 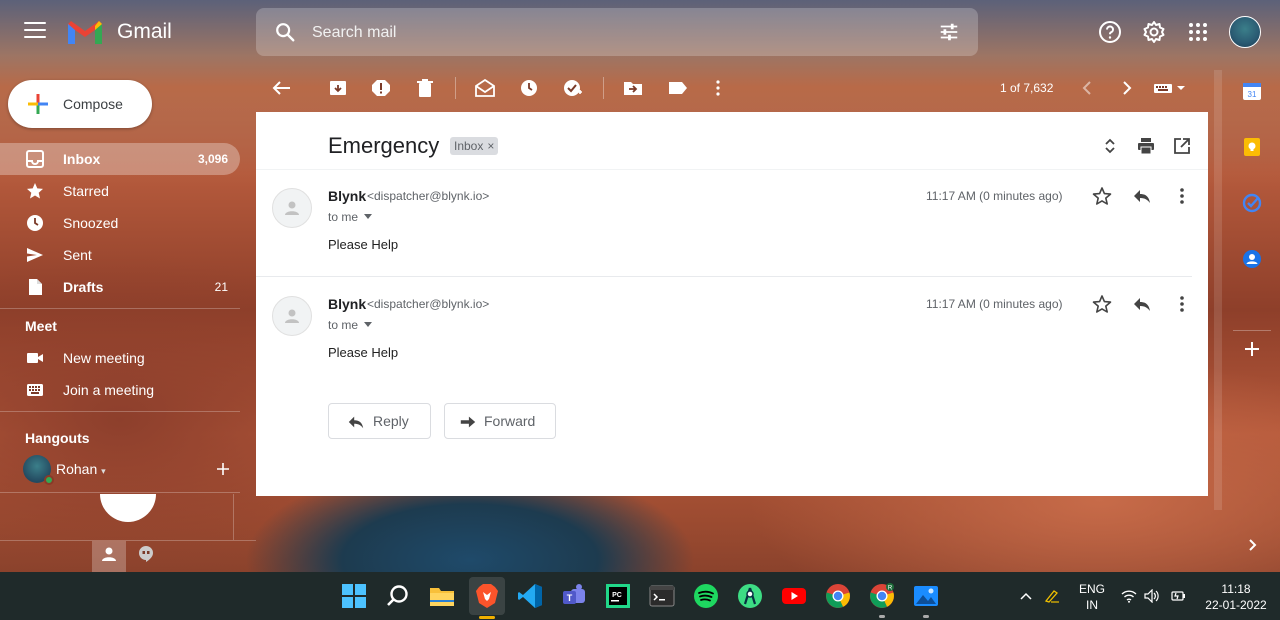 What do you see at coordinates (838, 596) in the screenshot?
I see `chrome-icon` at bounding box center [838, 596].